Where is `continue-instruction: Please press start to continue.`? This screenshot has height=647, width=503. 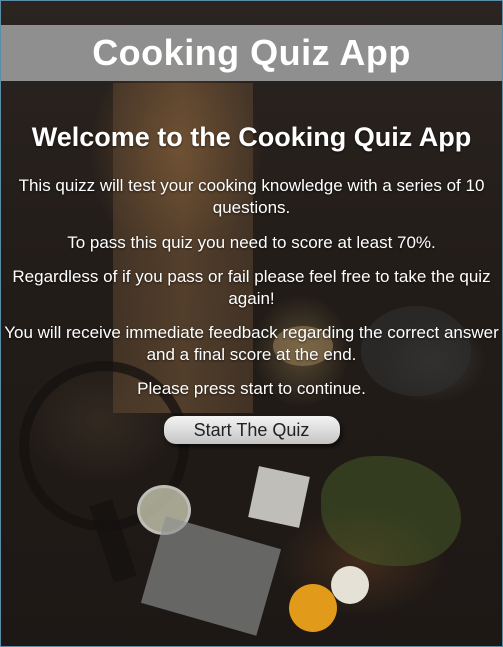
continue-instruction: Please press start to continue. is located at coordinates (251, 389).